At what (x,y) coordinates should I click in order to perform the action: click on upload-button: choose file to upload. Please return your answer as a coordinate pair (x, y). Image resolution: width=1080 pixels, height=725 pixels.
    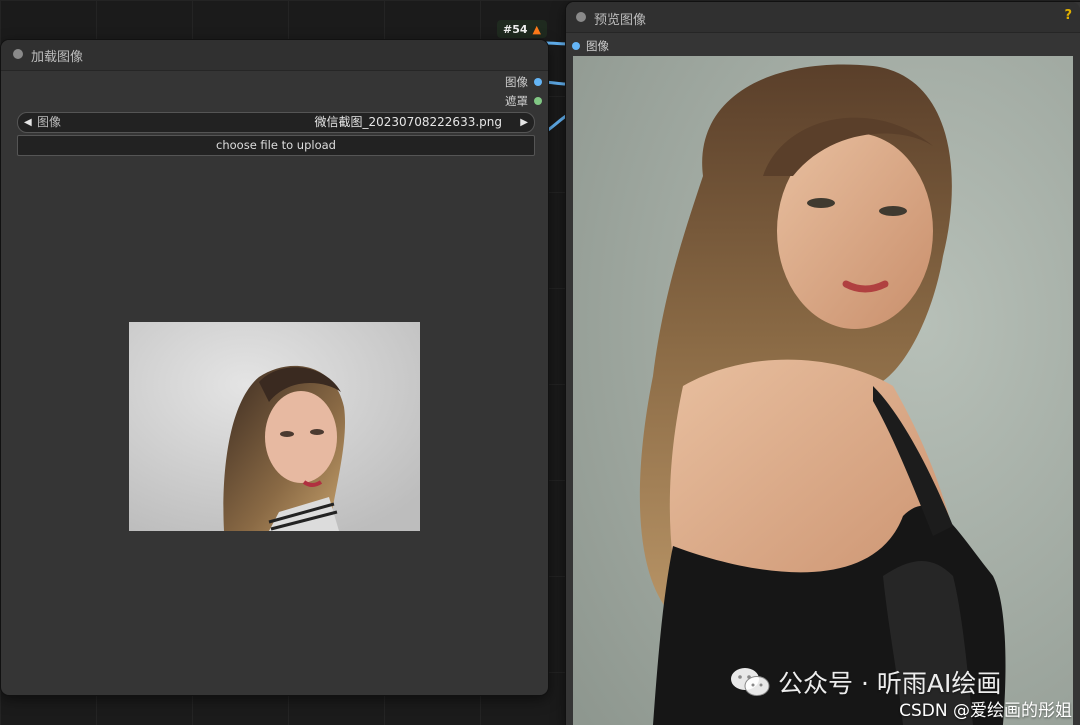
    Looking at the image, I should click on (276, 145).